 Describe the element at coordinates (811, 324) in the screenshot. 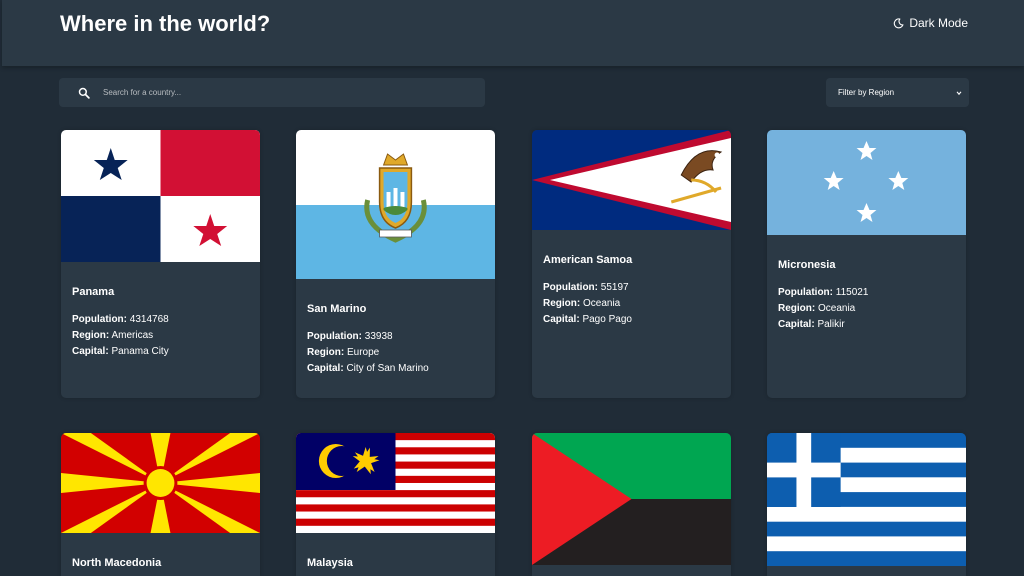

I see `capital-stat: Capital: Palikir` at that location.